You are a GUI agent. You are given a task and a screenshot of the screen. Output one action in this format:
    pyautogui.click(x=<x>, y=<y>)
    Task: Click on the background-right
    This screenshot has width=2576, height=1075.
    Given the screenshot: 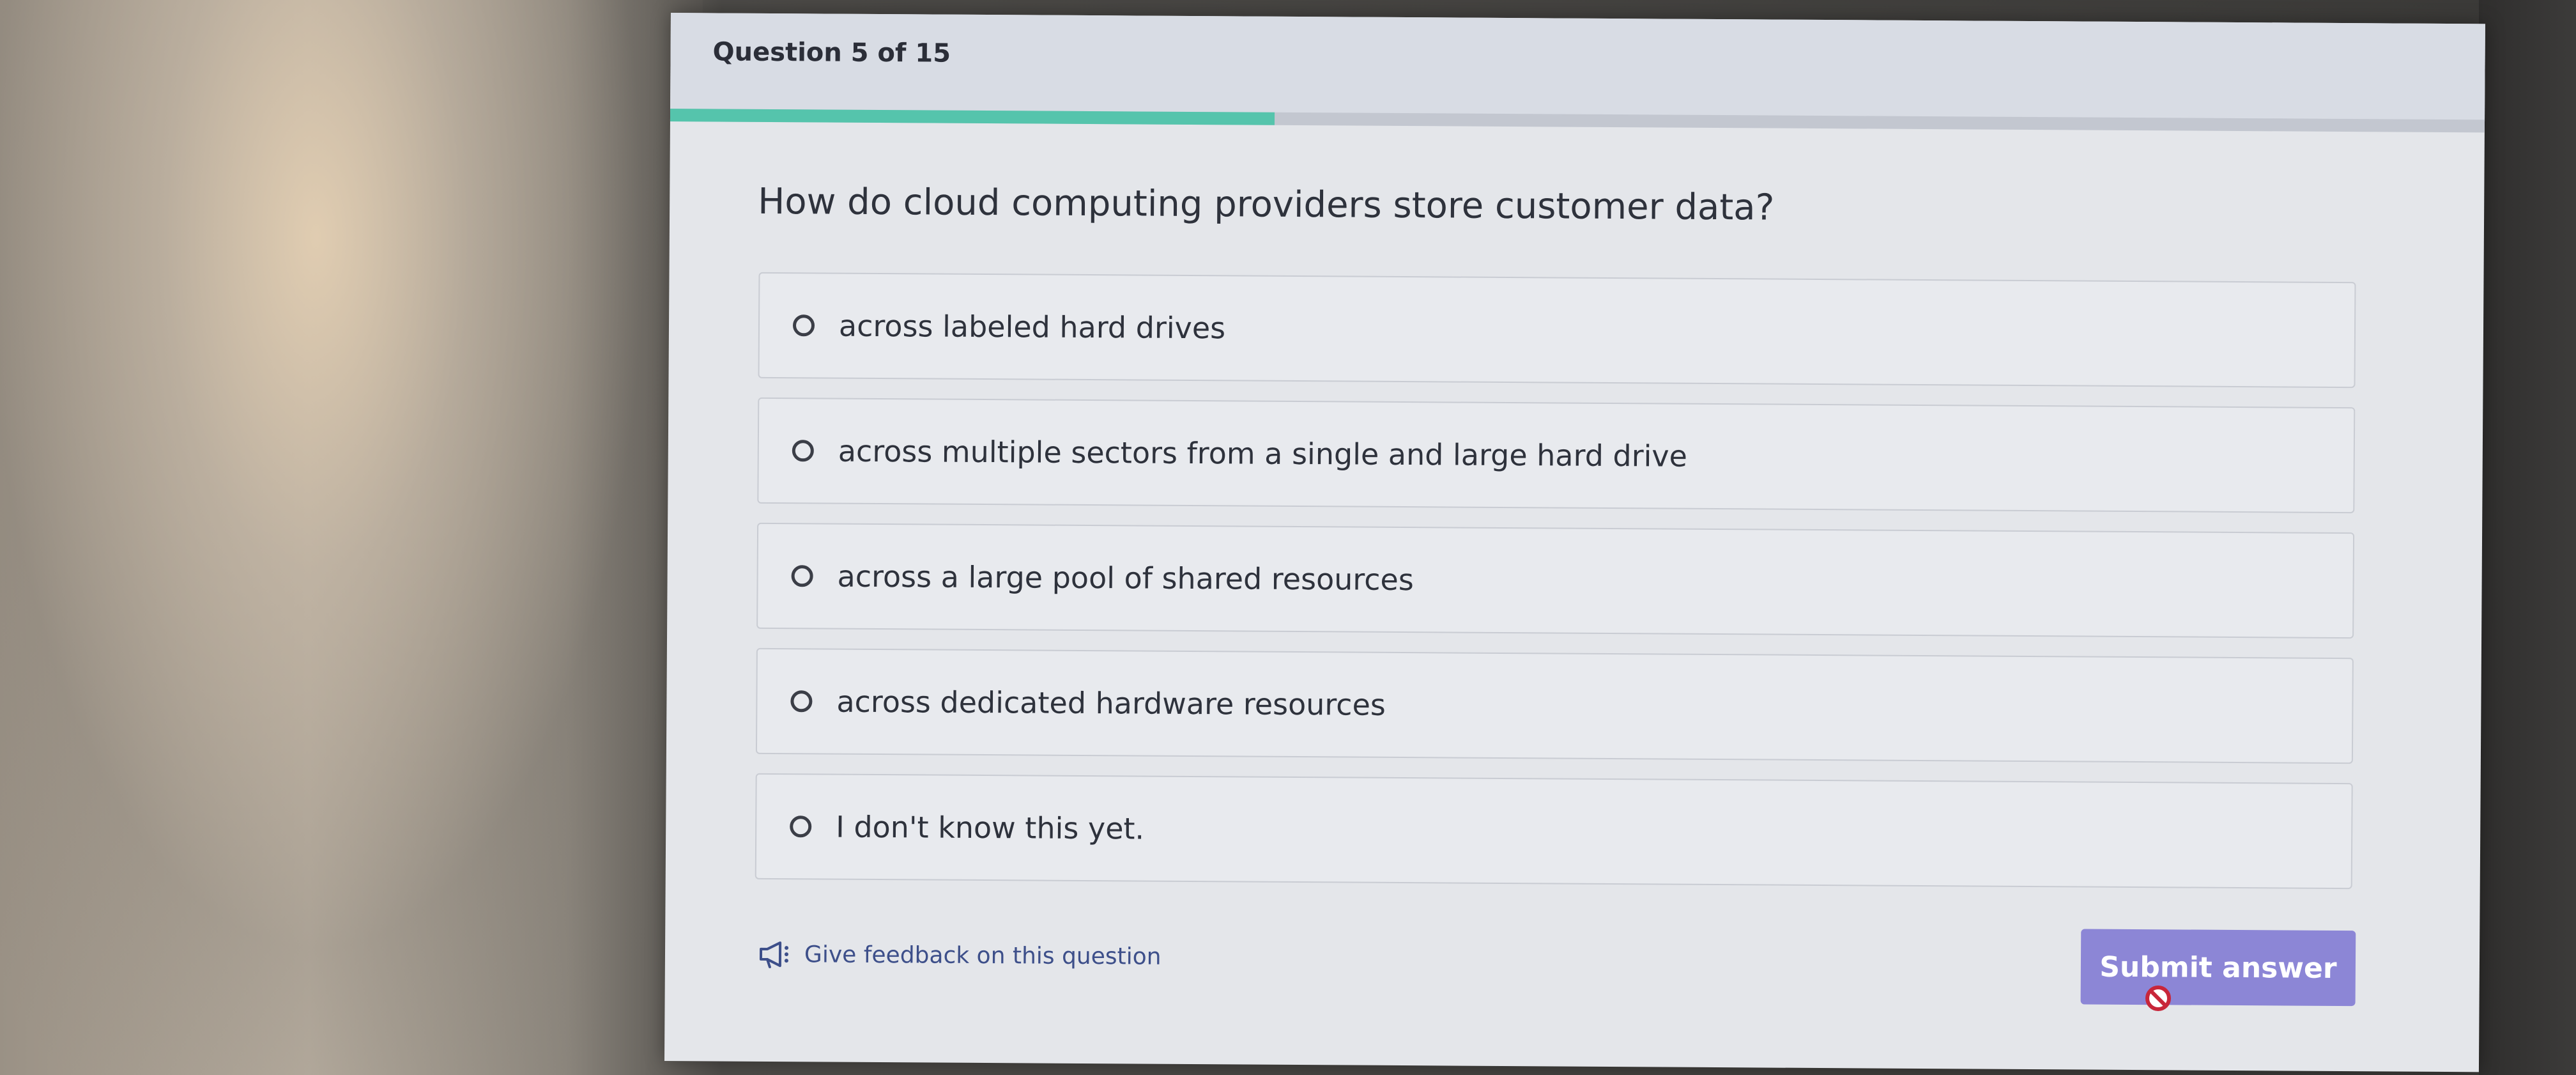 What is the action you would take?
    pyautogui.click(x=2527, y=537)
    